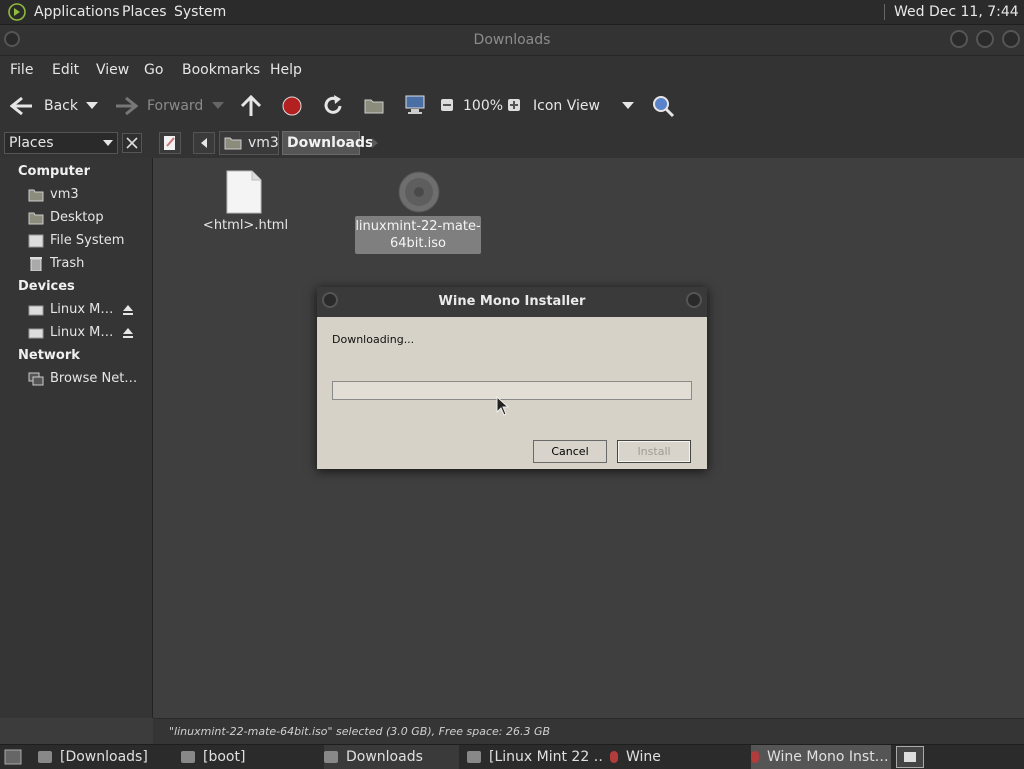  What do you see at coordinates (418, 243) in the screenshot?
I see `file-name-line: 64bit.iso` at bounding box center [418, 243].